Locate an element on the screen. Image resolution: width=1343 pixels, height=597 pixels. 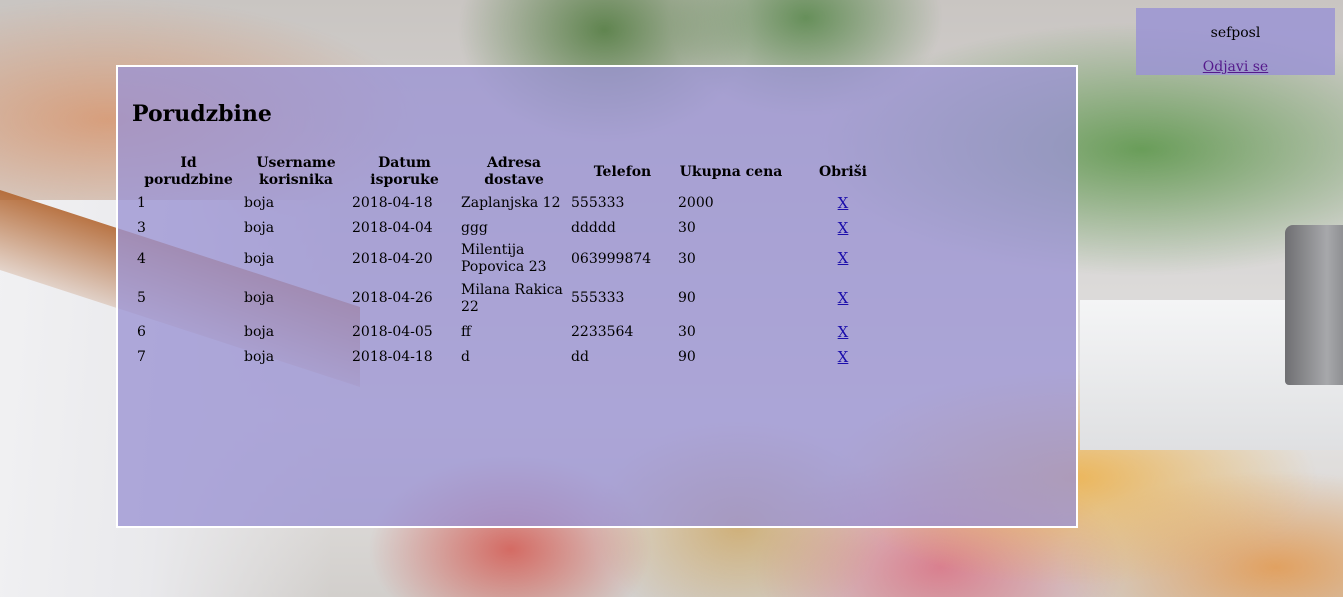
header-username: Username korisnika is located at coordinates (296, 171).